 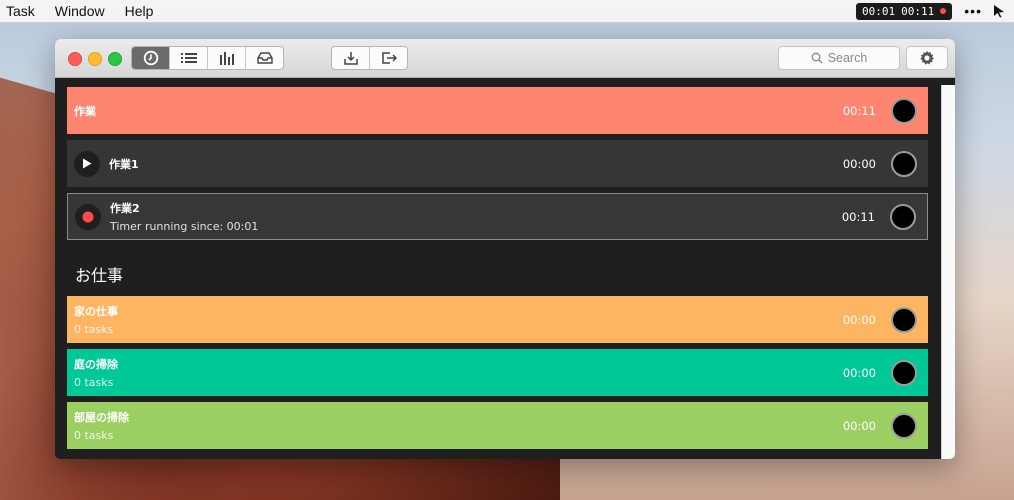 I want to click on project-title: 家の仕事, so click(x=96, y=311).